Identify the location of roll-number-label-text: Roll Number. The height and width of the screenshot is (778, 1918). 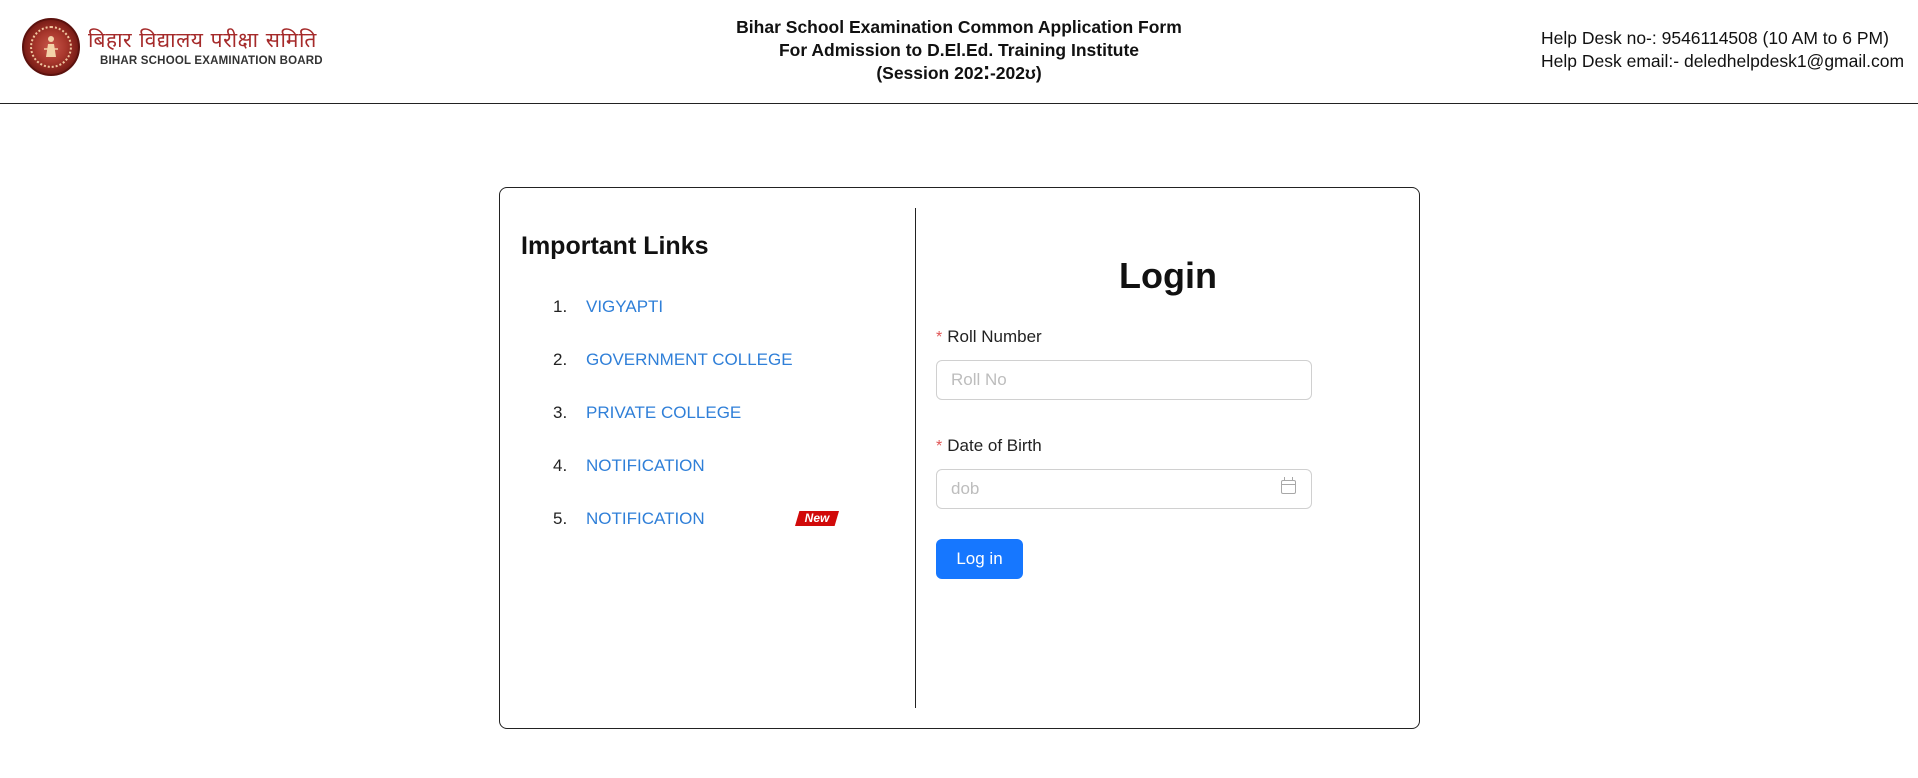
(994, 336).